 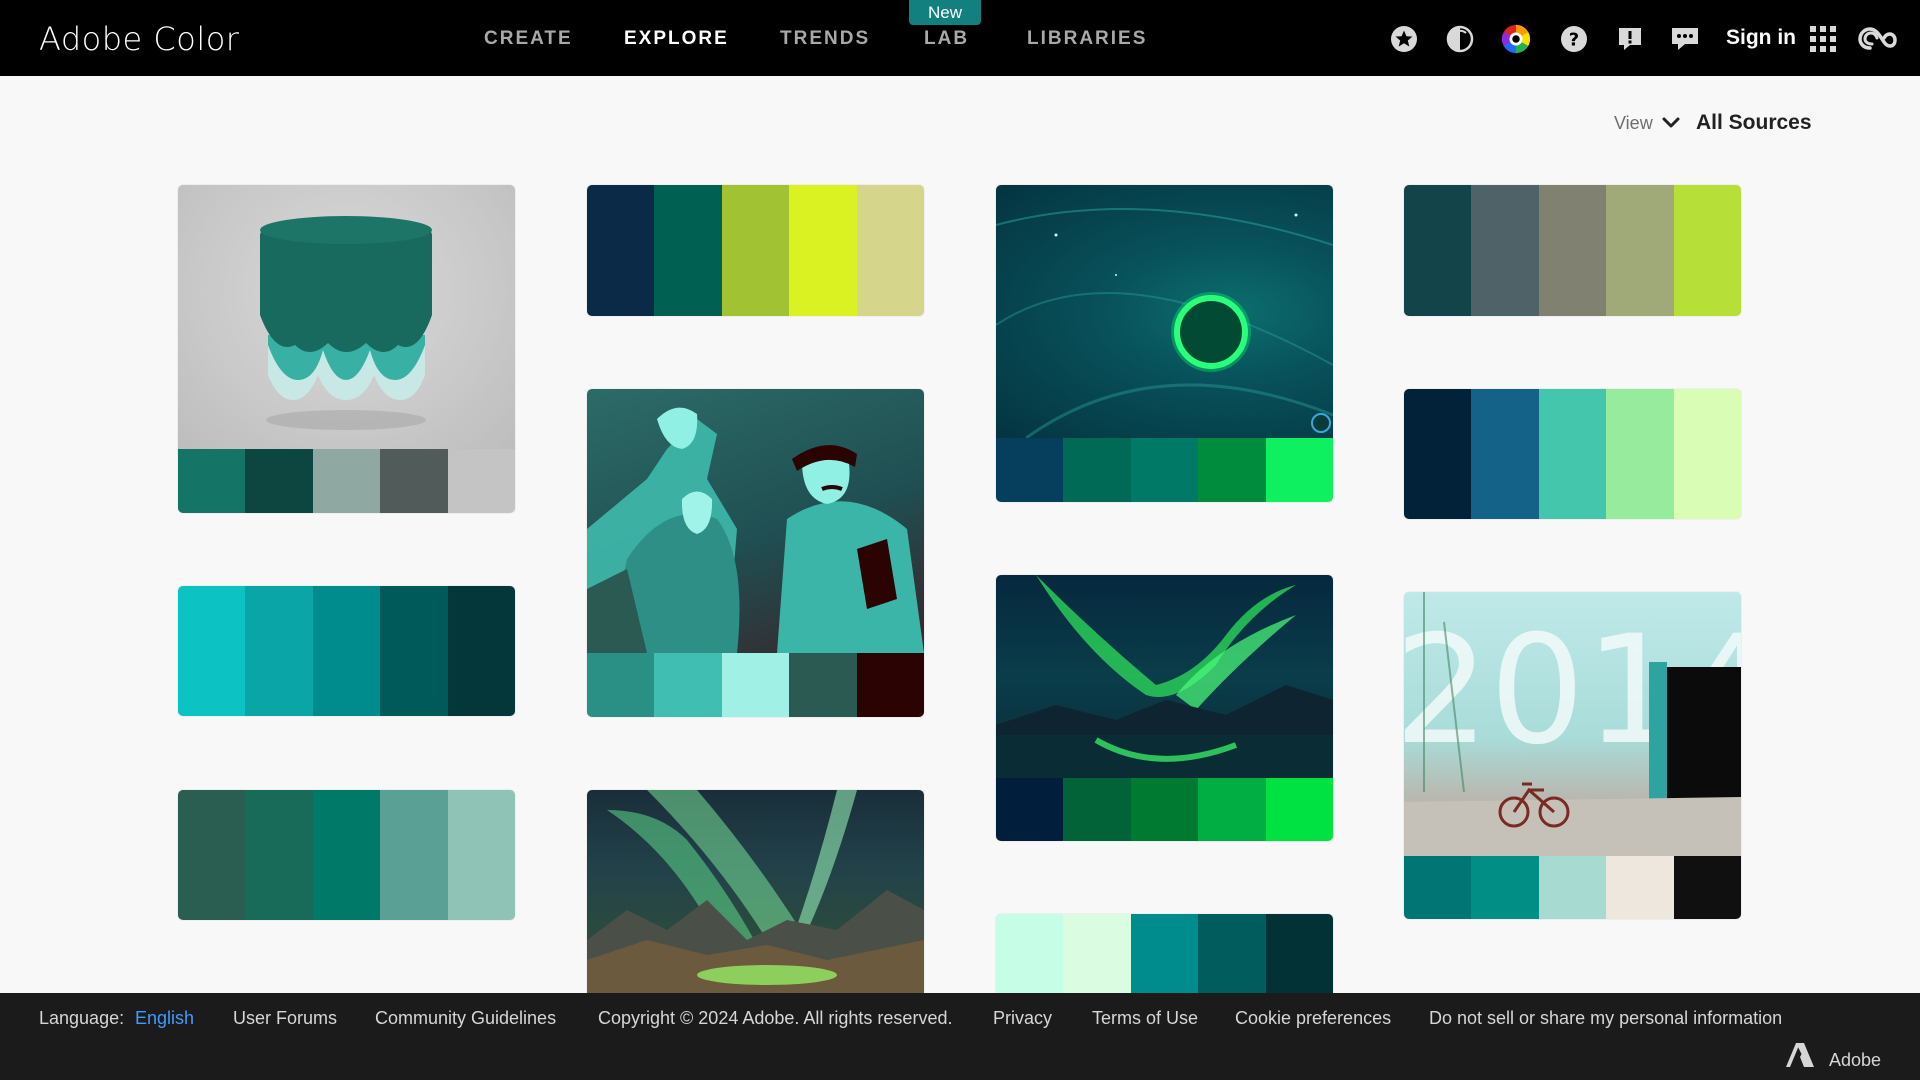 I want to click on creative-cloud-icon, so click(x=1878, y=39).